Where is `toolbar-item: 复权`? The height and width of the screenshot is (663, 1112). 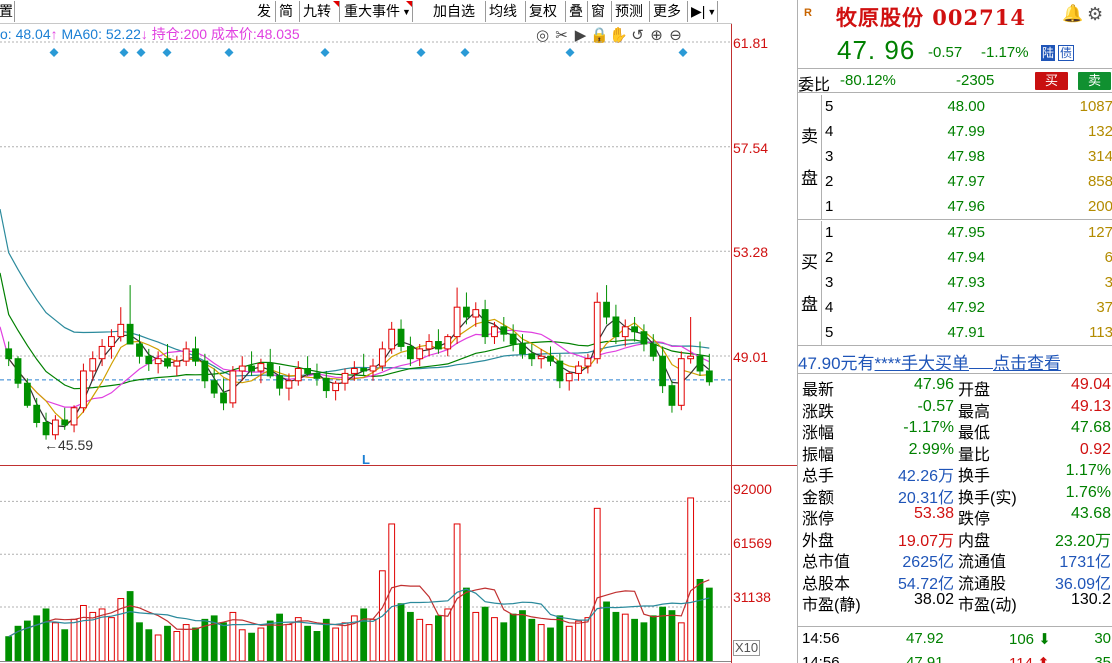 toolbar-item: 复权 is located at coordinates (547, 11).